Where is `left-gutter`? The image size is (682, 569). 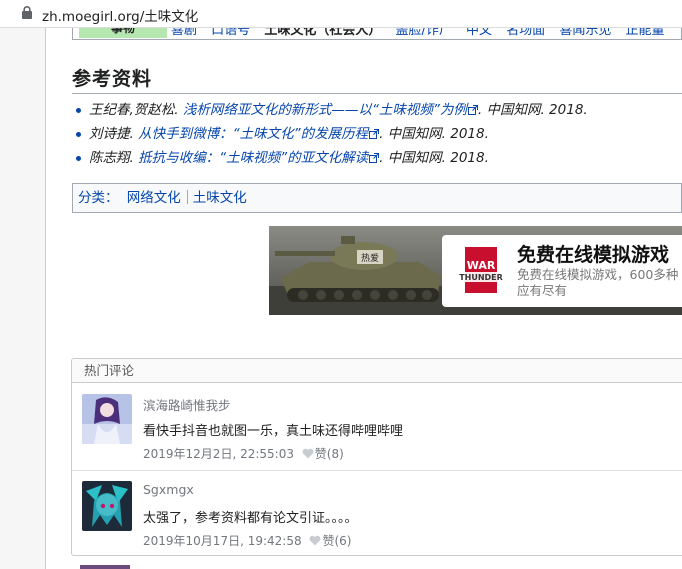 left-gutter is located at coordinates (22, 298).